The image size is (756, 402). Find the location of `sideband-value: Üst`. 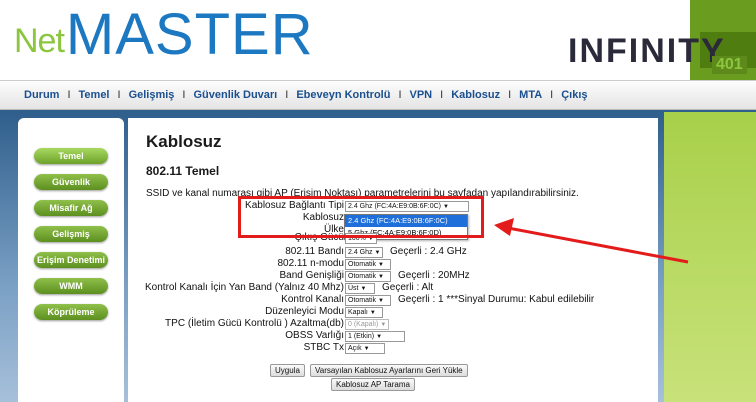

sideband-value: Üst is located at coordinates (353, 288).